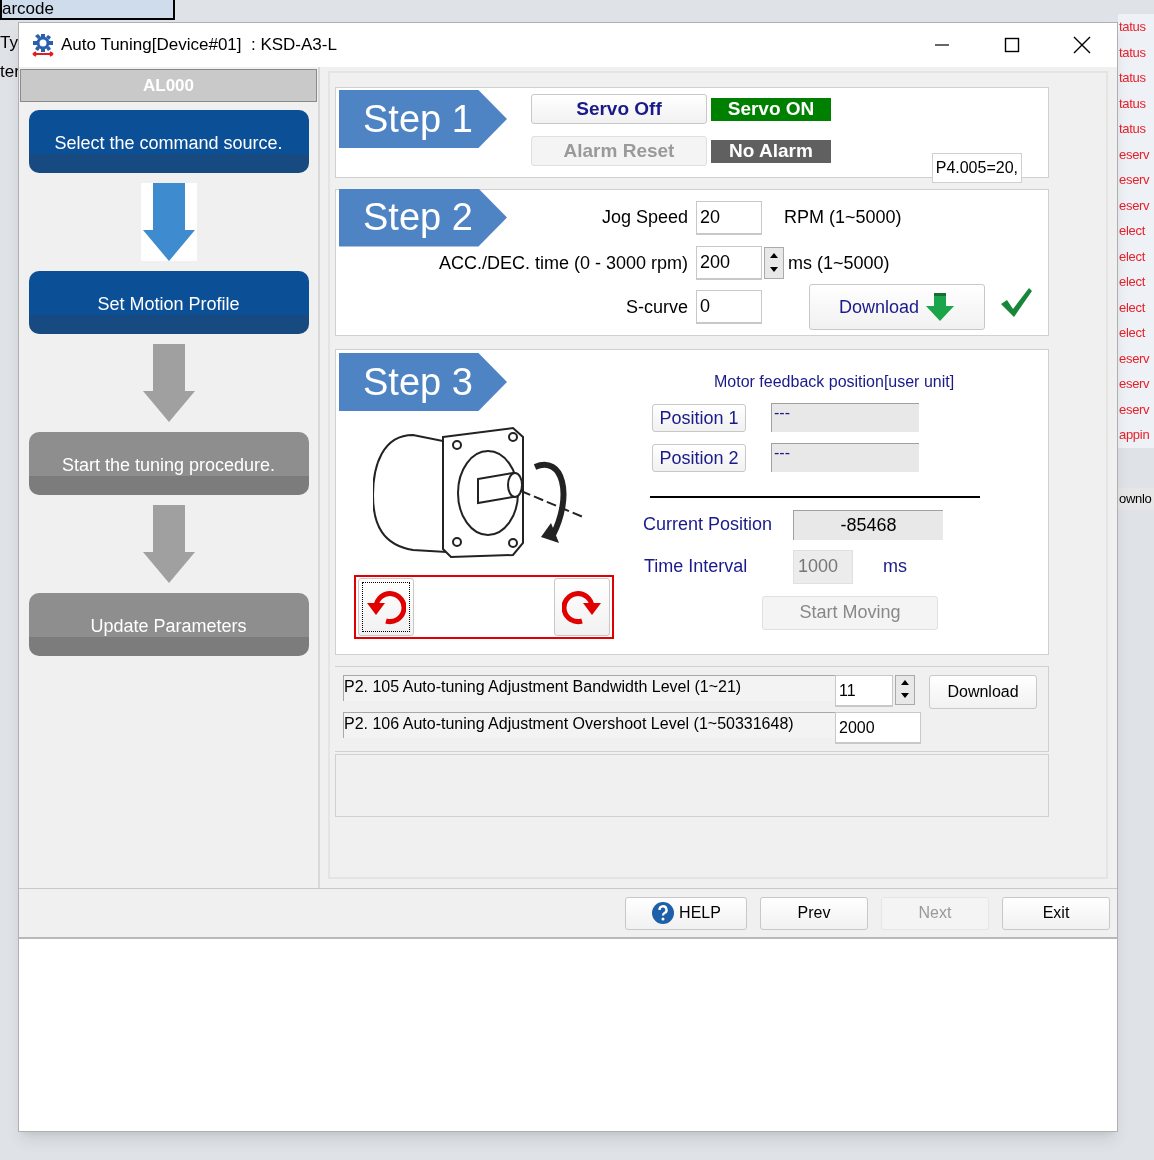 The width and height of the screenshot is (1154, 1160). What do you see at coordinates (940, 307) in the screenshot?
I see `download-arrow-icon` at bounding box center [940, 307].